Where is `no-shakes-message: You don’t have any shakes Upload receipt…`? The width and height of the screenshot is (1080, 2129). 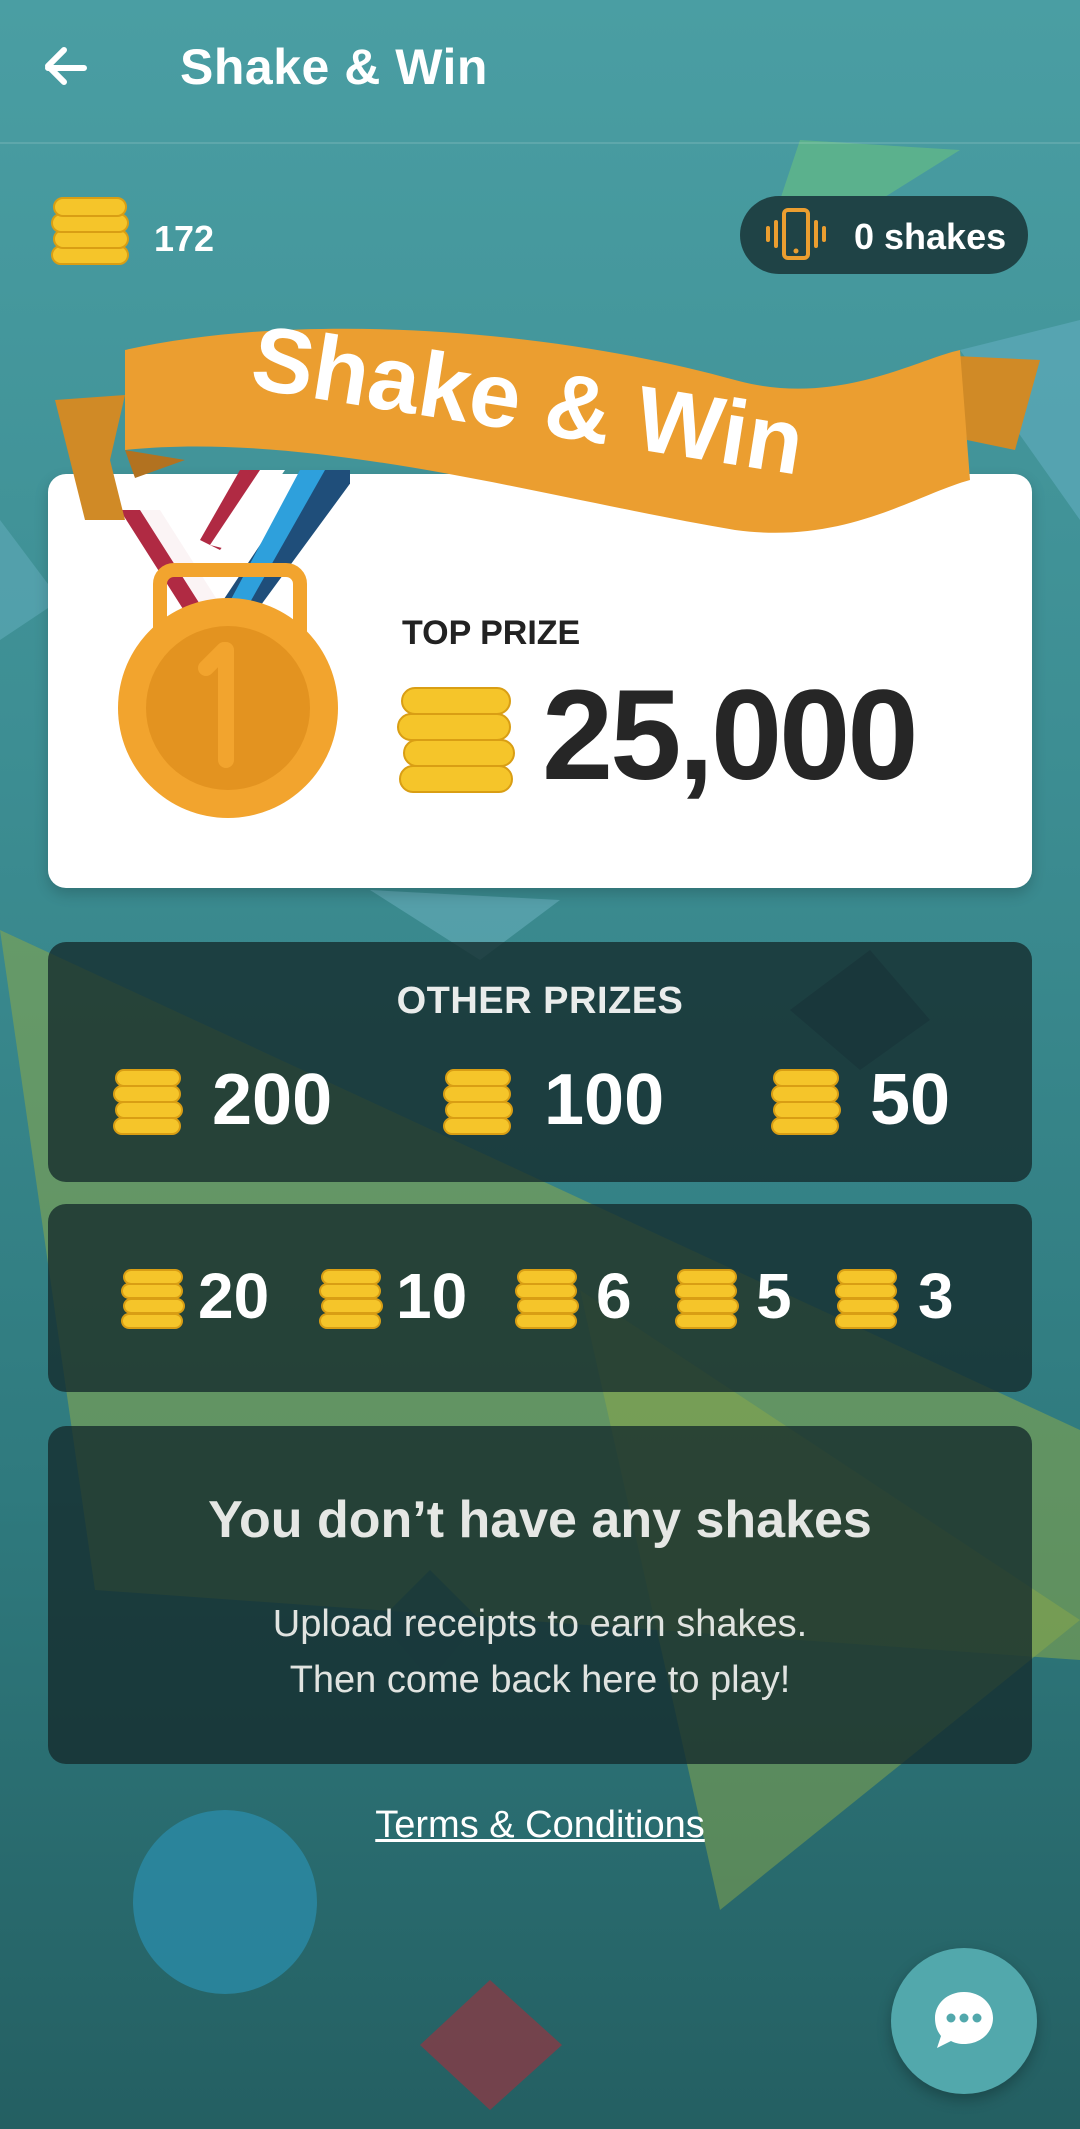 no-shakes-message: You don’t have any shakes Upload receipt… is located at coordinates (540, 1595).